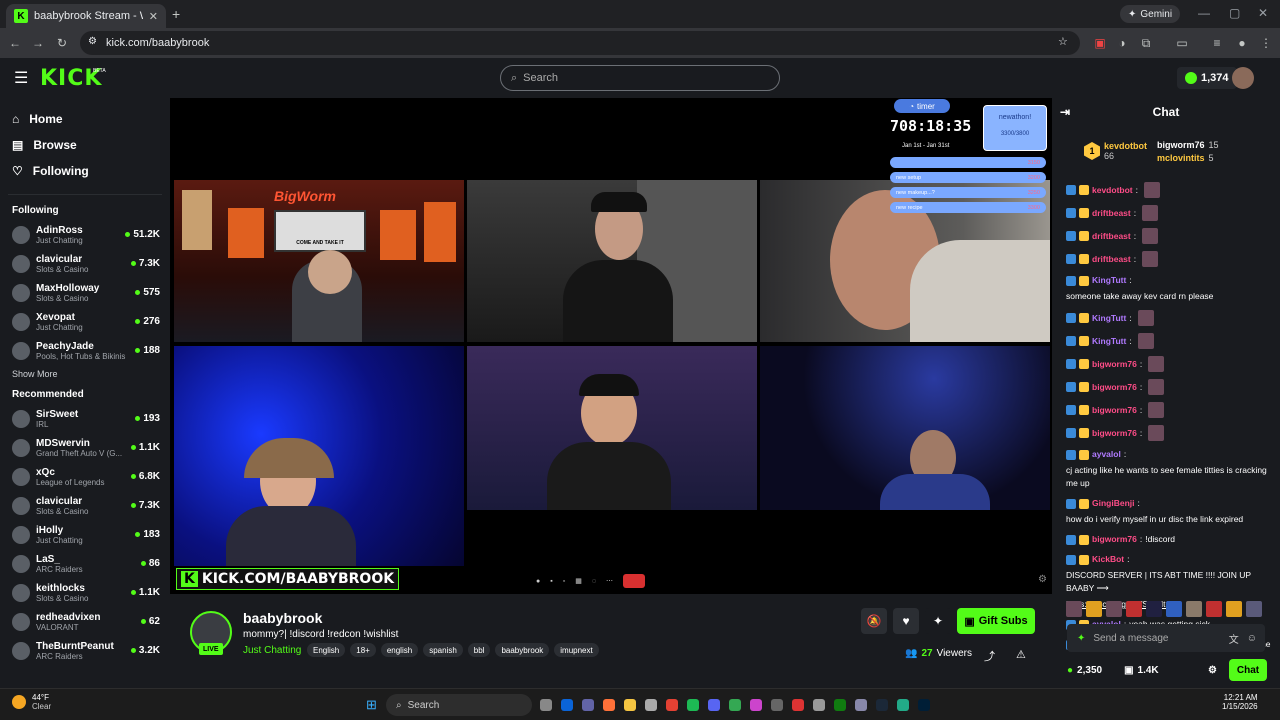  I want to click on app-3-icon, so click(798, 705).